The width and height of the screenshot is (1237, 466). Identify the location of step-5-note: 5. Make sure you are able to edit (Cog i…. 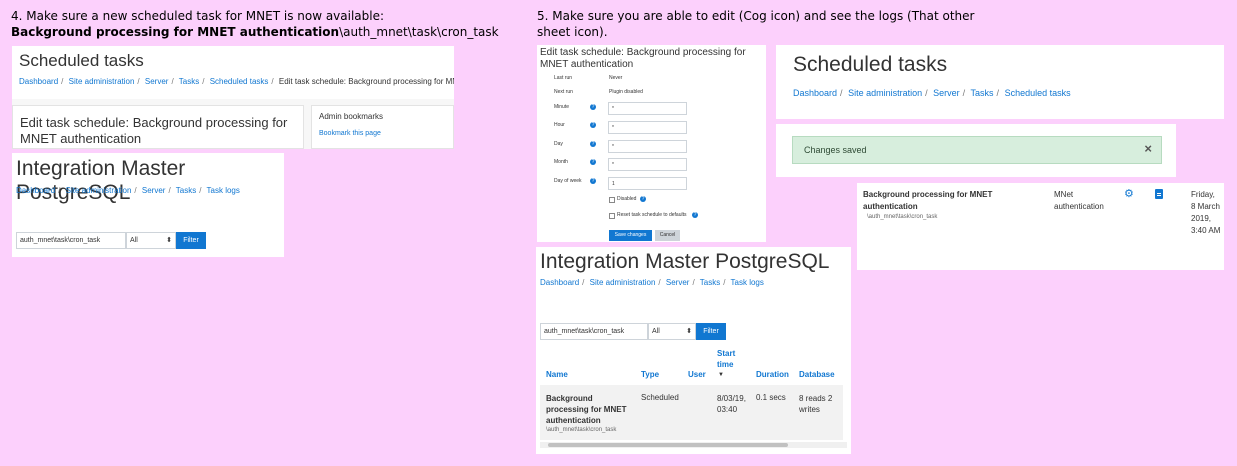
(757, 24).